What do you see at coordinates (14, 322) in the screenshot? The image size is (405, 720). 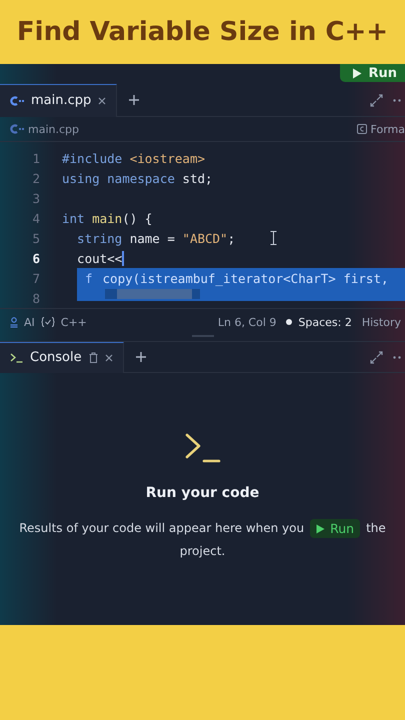 I see `ai-icon` at bounding box center [14, 322].